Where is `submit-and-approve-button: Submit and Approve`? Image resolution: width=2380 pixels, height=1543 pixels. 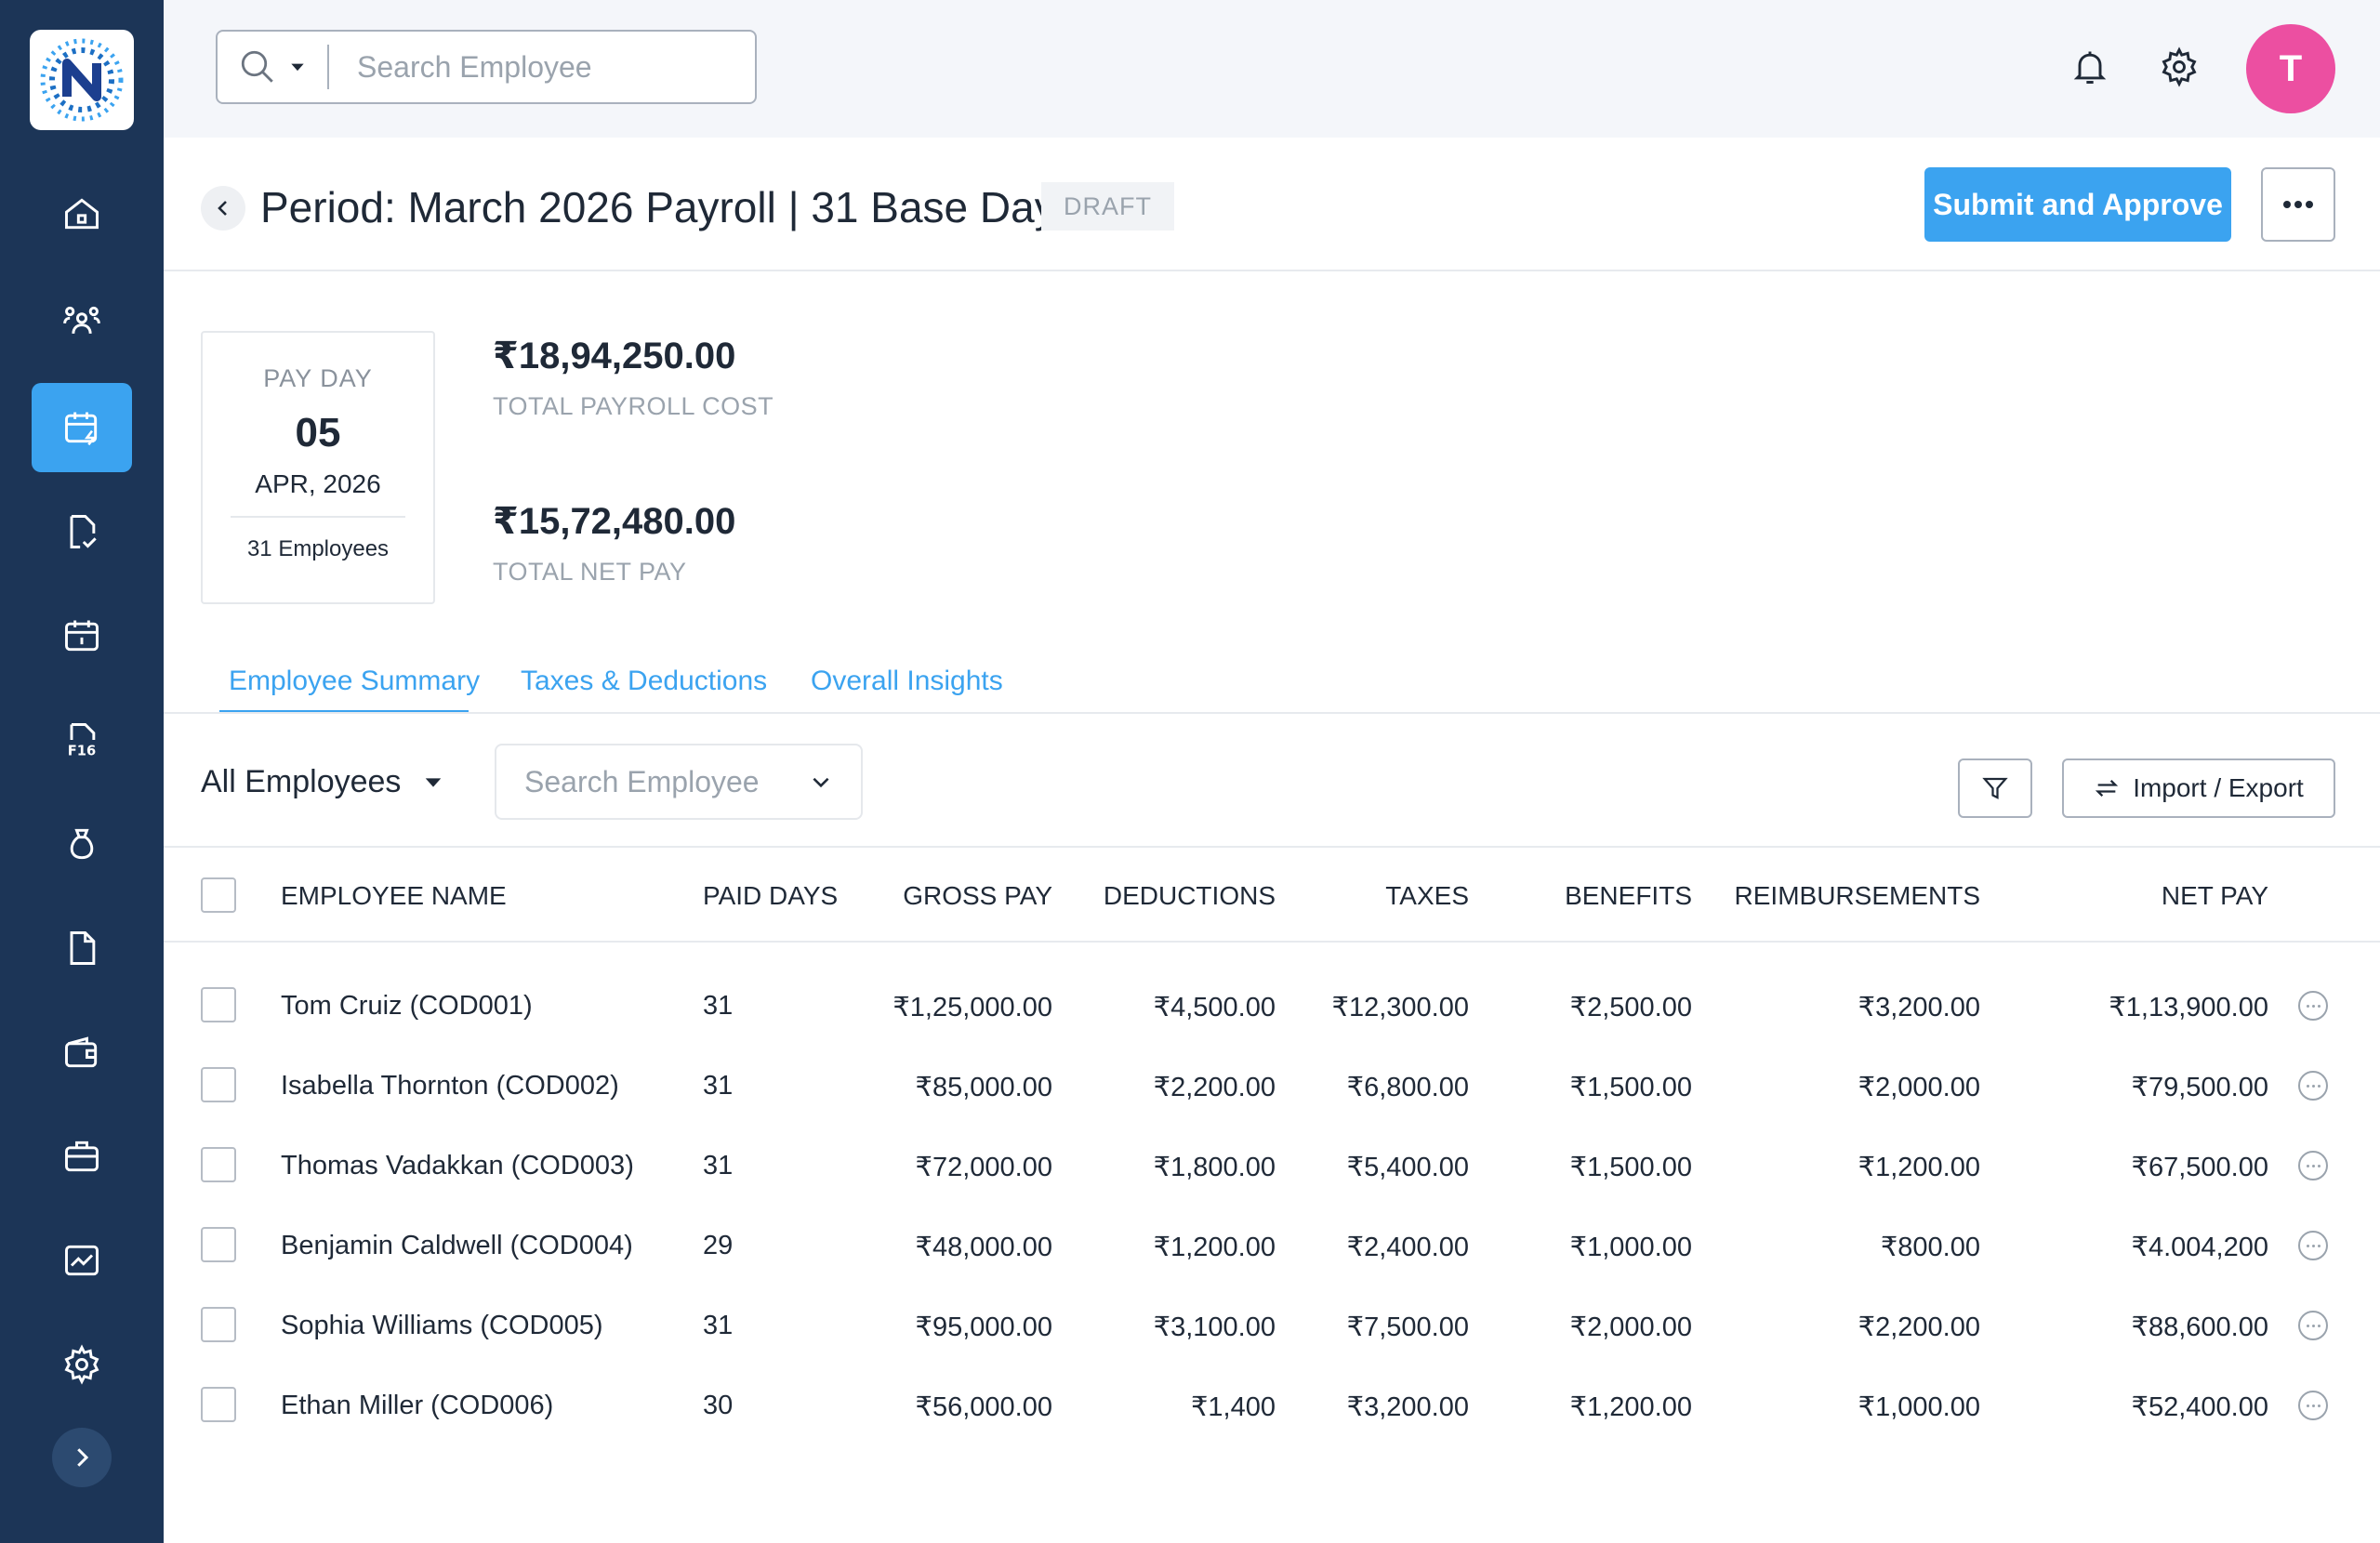
submit-and-approve-button: Submit and Approve is located at coordinates (2077, 204).